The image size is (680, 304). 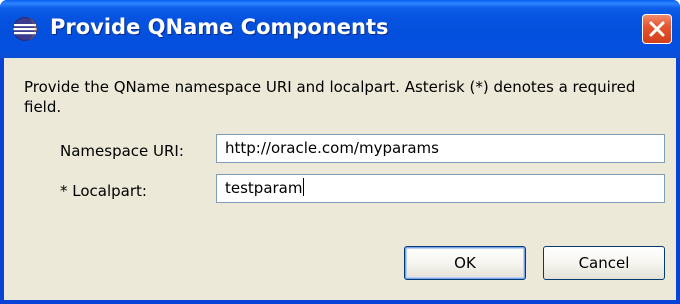 What do you see at coordinates (440, 148) in the screenshot?
I see `namespace-uri-input: http://oracle.com/myparams` at bounding box center [440, 148].